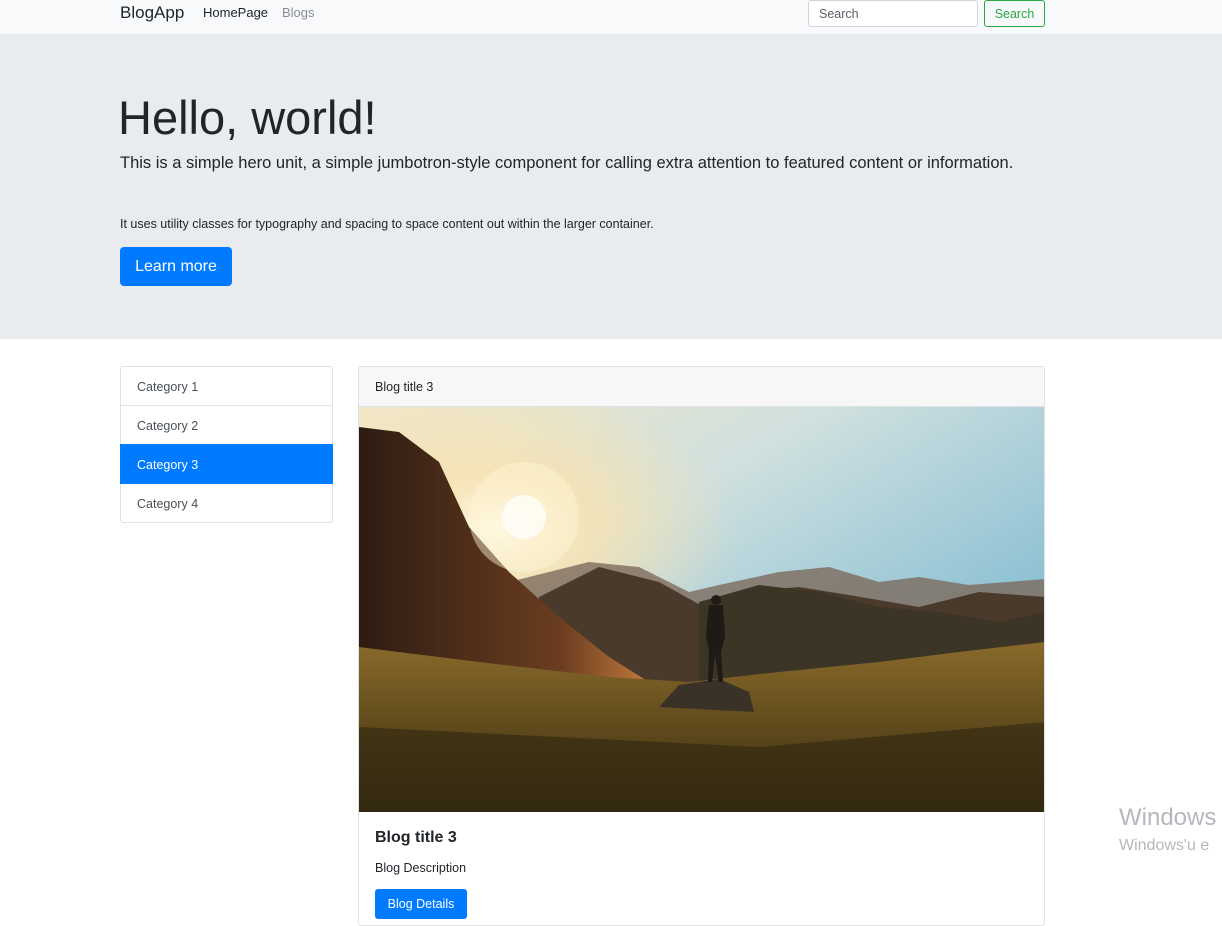 The image size is (1222, 926). I want to click on card-header: Blog title 3, so click(701, 387).